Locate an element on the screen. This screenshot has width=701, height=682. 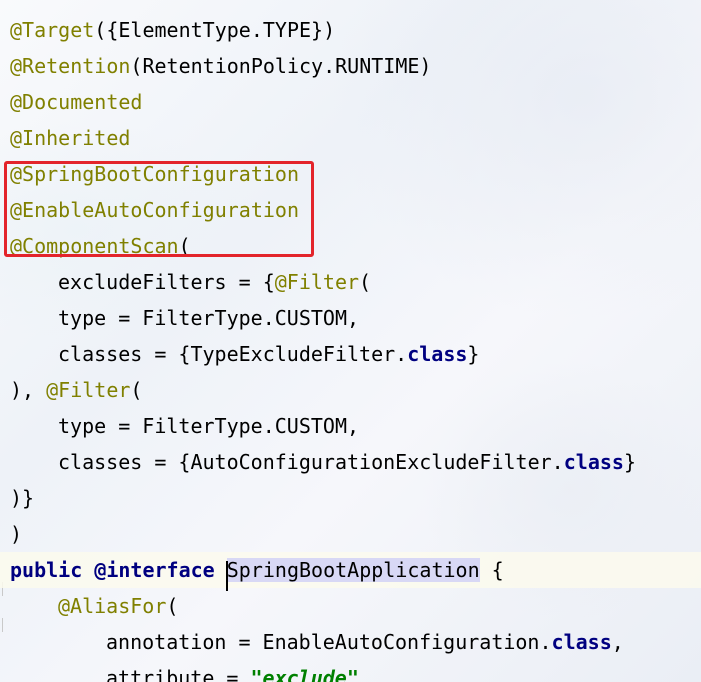
keyword-token: @interface is located at coordinates (160, 570).